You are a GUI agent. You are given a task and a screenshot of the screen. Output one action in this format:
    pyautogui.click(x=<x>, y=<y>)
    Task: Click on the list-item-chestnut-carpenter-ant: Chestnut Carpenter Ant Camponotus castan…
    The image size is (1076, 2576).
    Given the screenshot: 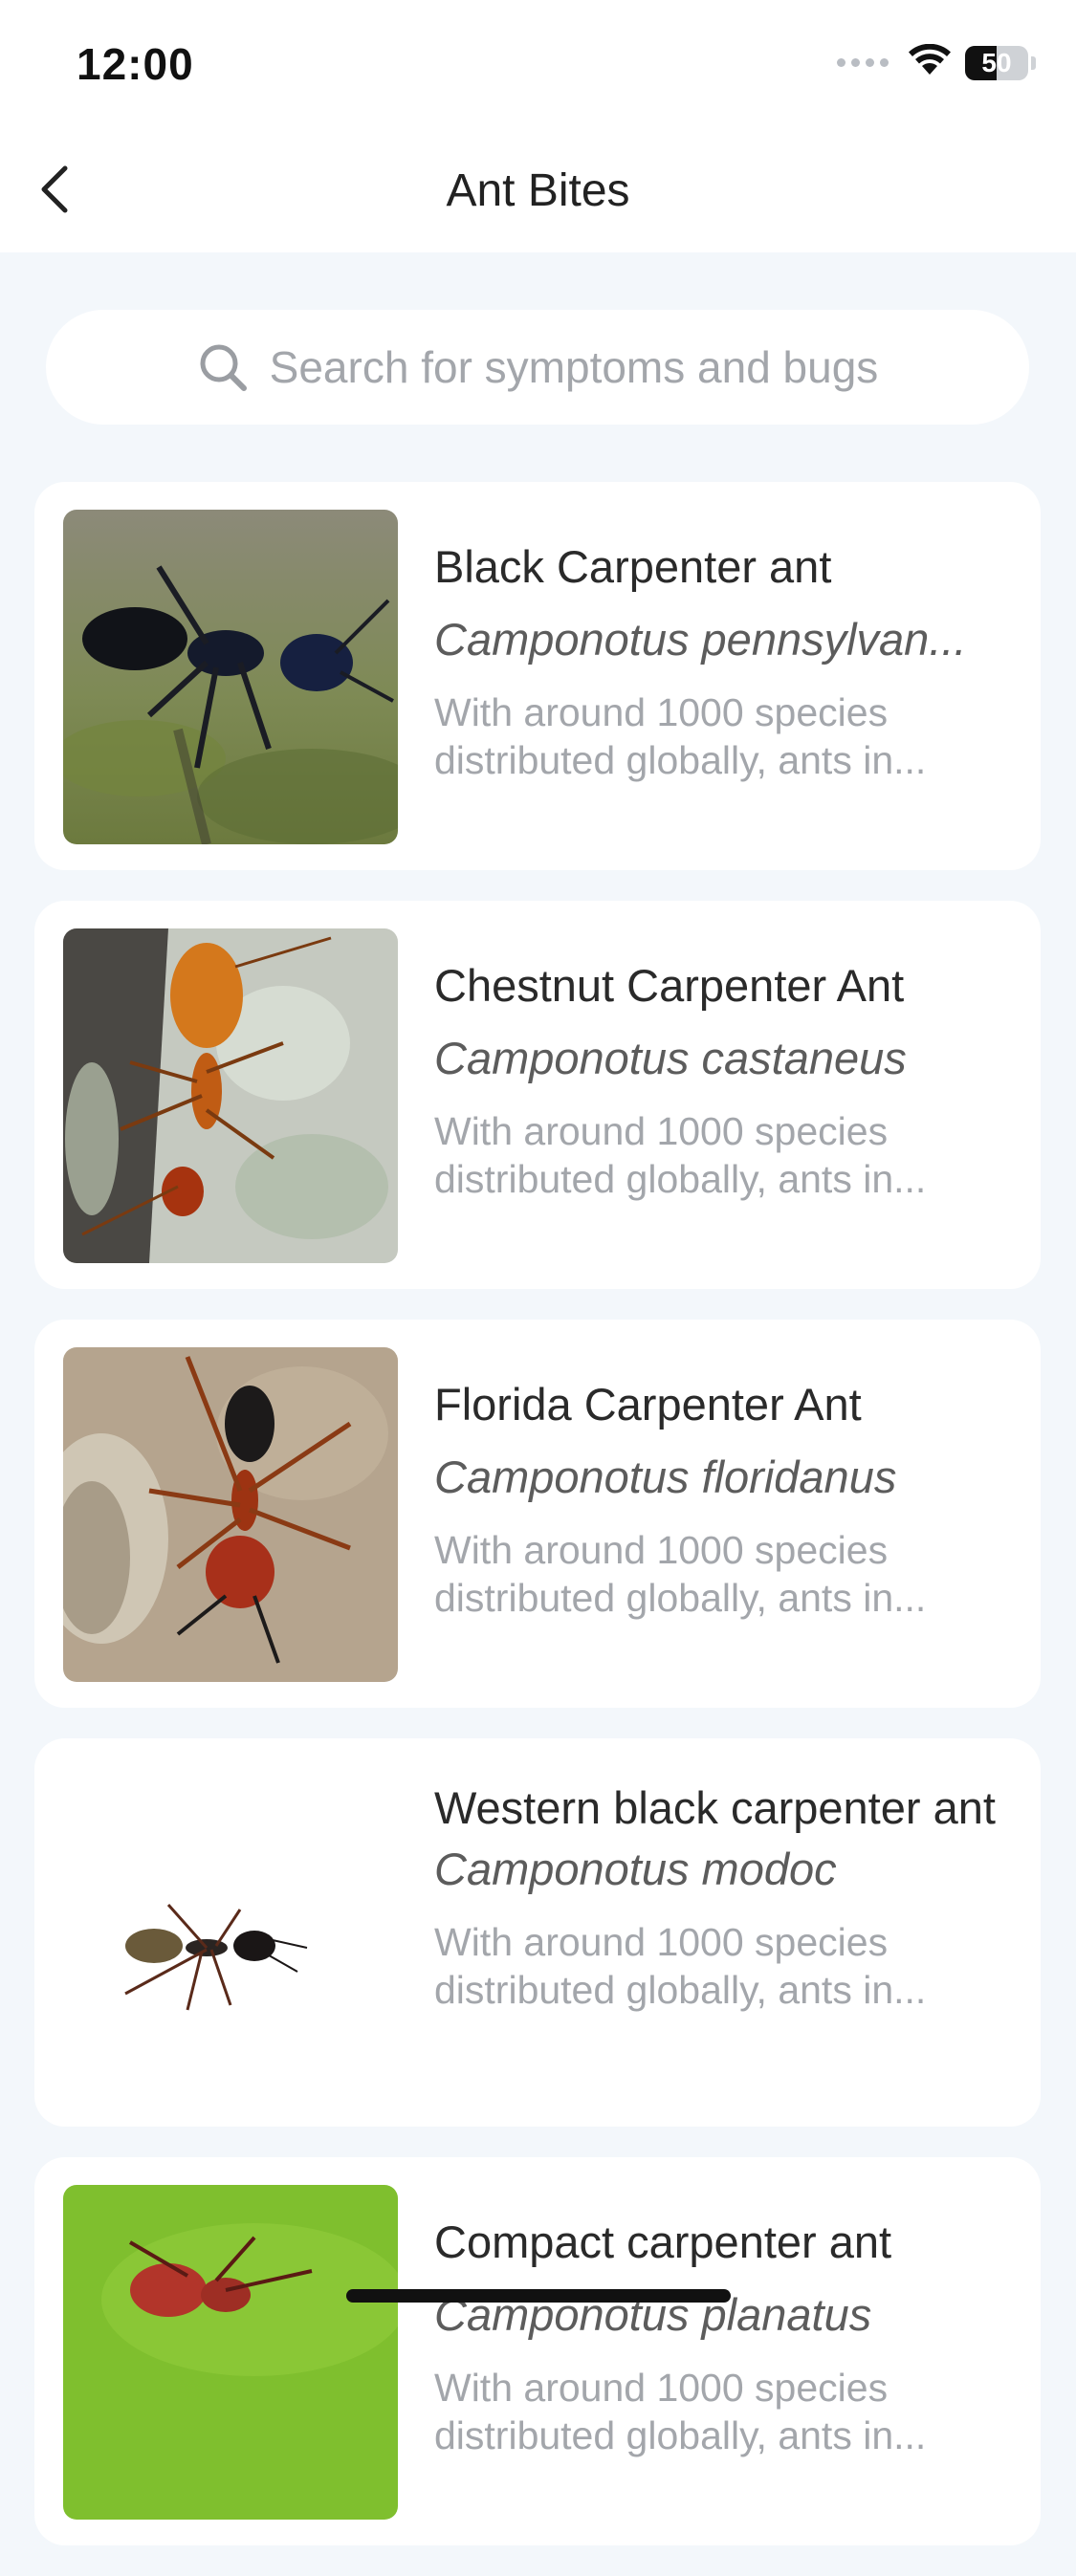 What is the action you would take?
    pyautogui.click(x=537, y=1095)
    